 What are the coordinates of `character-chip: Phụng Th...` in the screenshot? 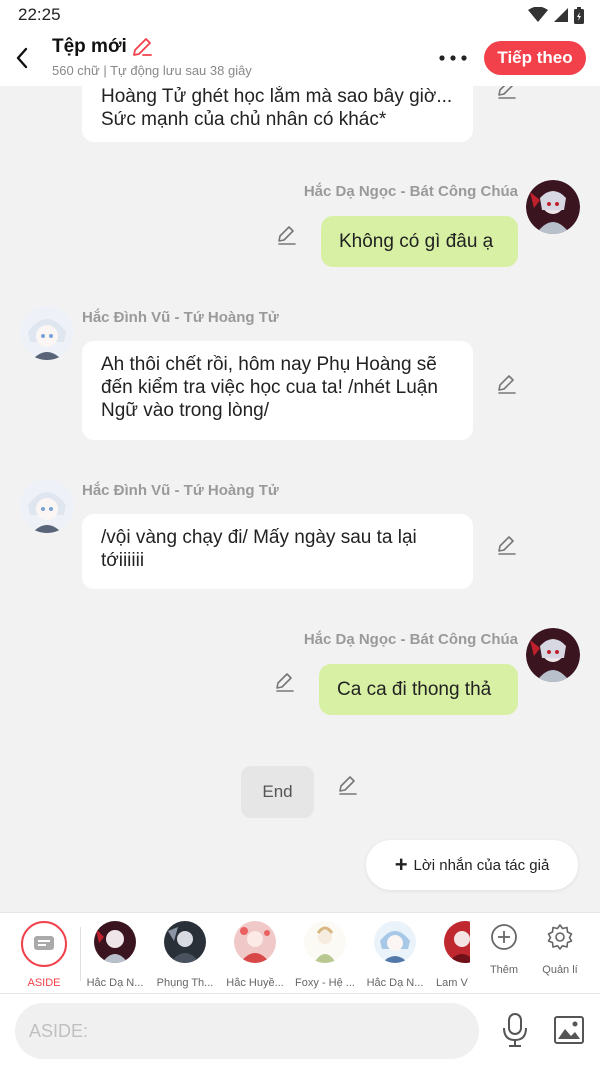 It's located at (185, 955).